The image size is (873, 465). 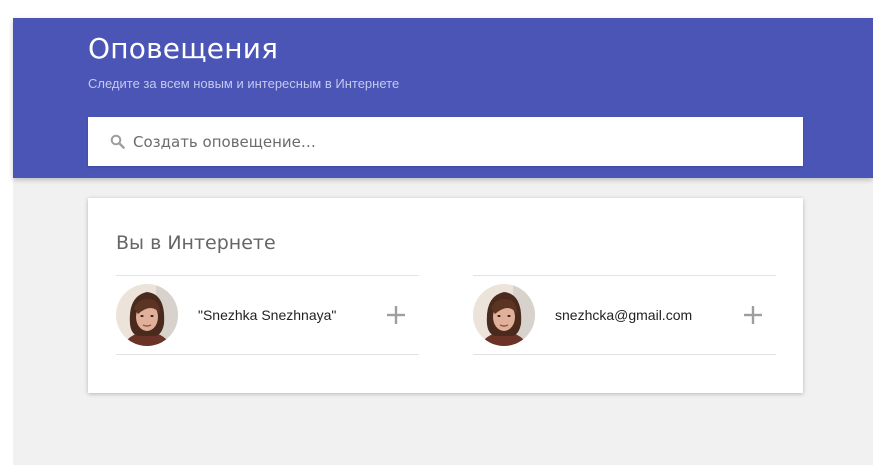 I want to click on identity-item-name: "Snezhka Snezhnaya", so click(x=267, y=315).